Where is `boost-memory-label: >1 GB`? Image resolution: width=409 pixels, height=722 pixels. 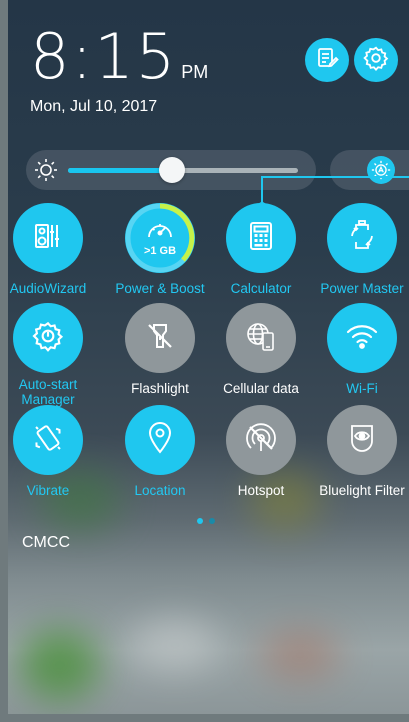
boost-memory-label: >1 GB is located at coordinates (160, 251).